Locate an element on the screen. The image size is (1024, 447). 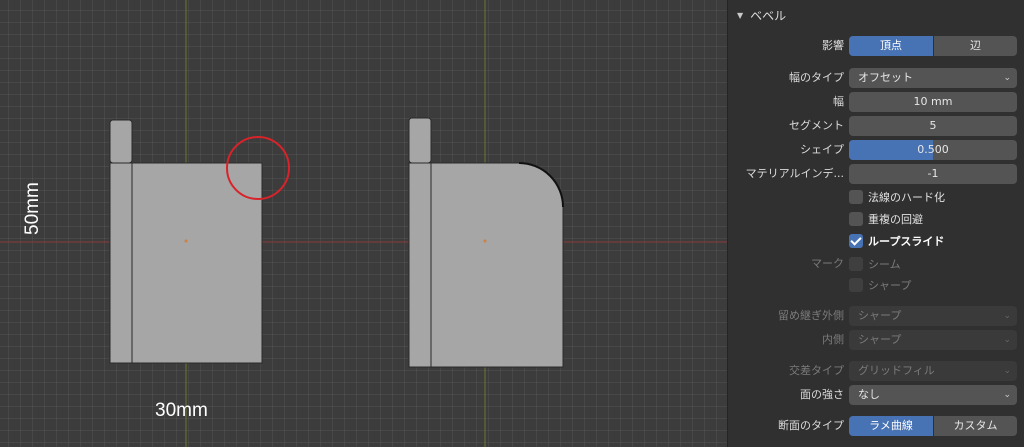
harden-normals-label: 法線のハード化 is located at coordinates (906, 197).